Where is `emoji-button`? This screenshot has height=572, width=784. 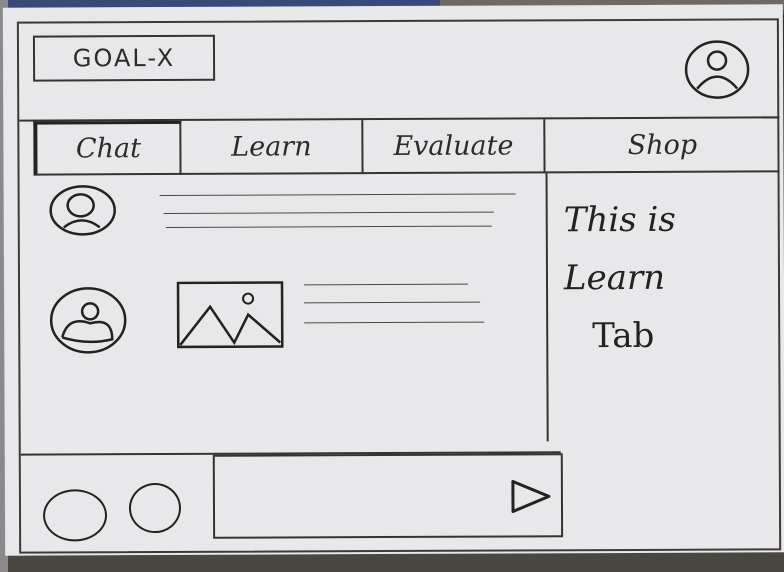
emoji-button is located at coordinates (155, 508).